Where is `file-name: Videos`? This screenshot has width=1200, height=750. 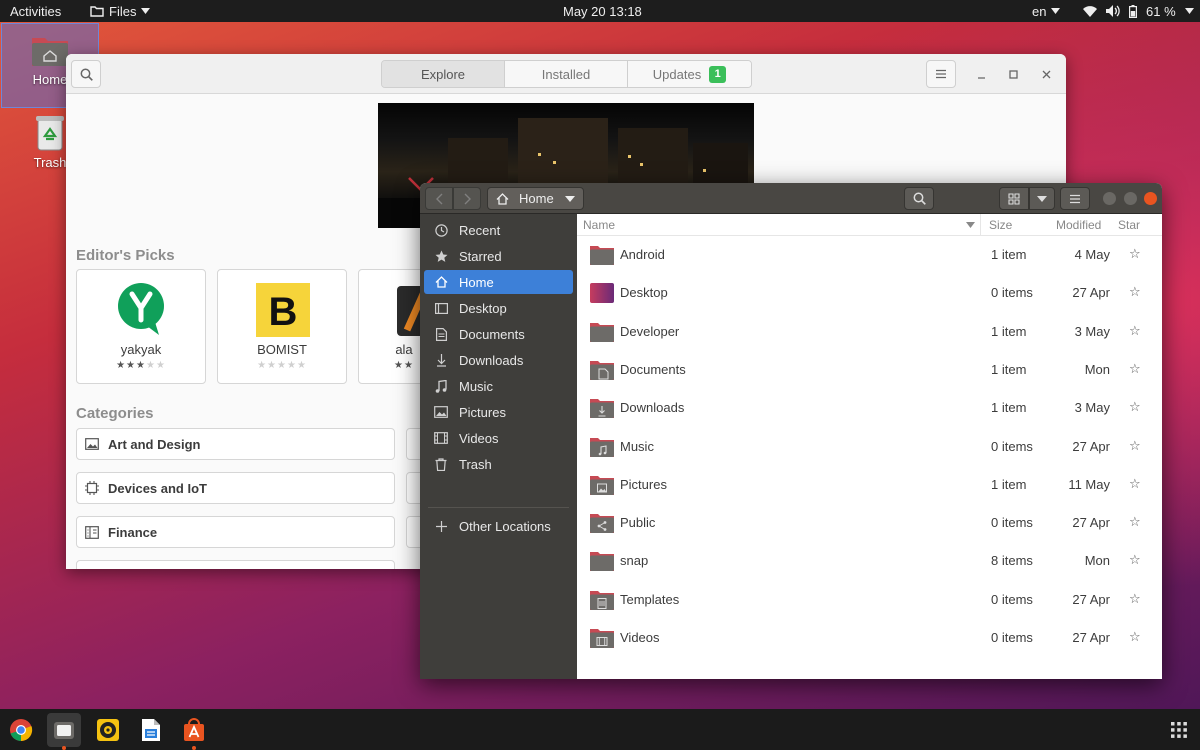
file-name: Videos is located at coordinates (640, 637).